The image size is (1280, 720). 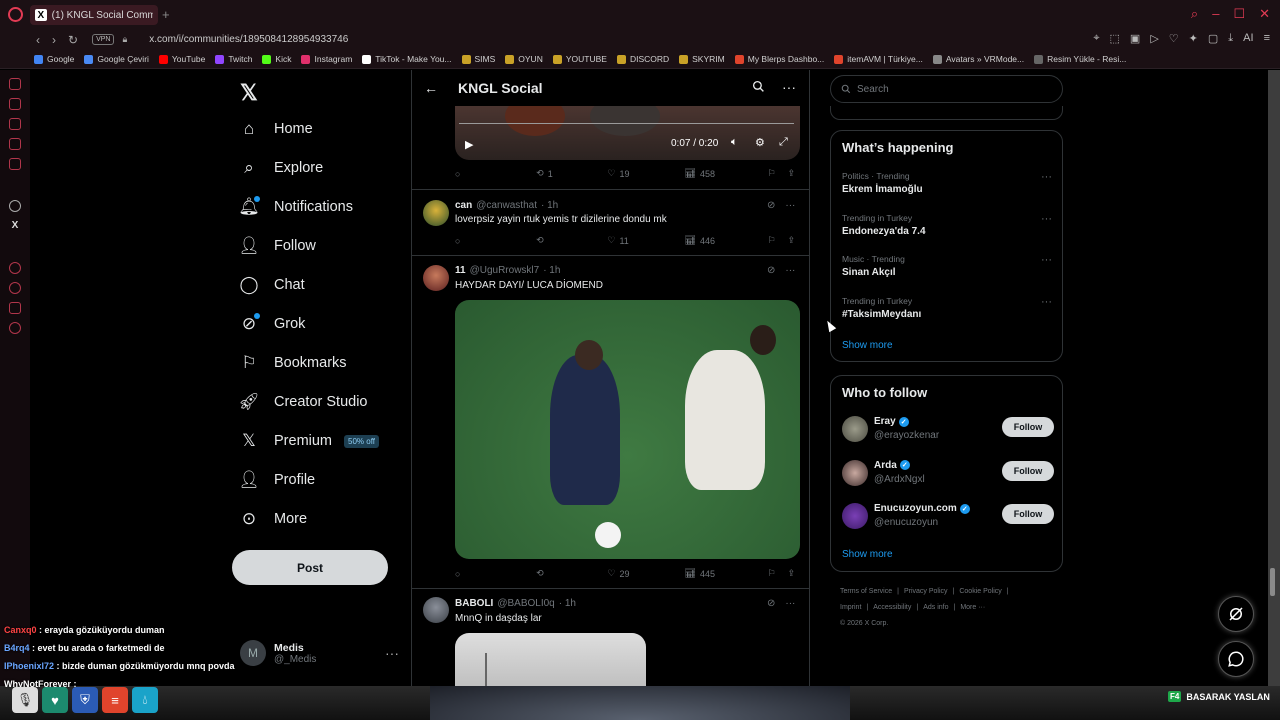 What do you see at coordinates (926, 591) in the screenshot?
I see `footer-link: Privacy Policy` at bounding box center [926, 591].